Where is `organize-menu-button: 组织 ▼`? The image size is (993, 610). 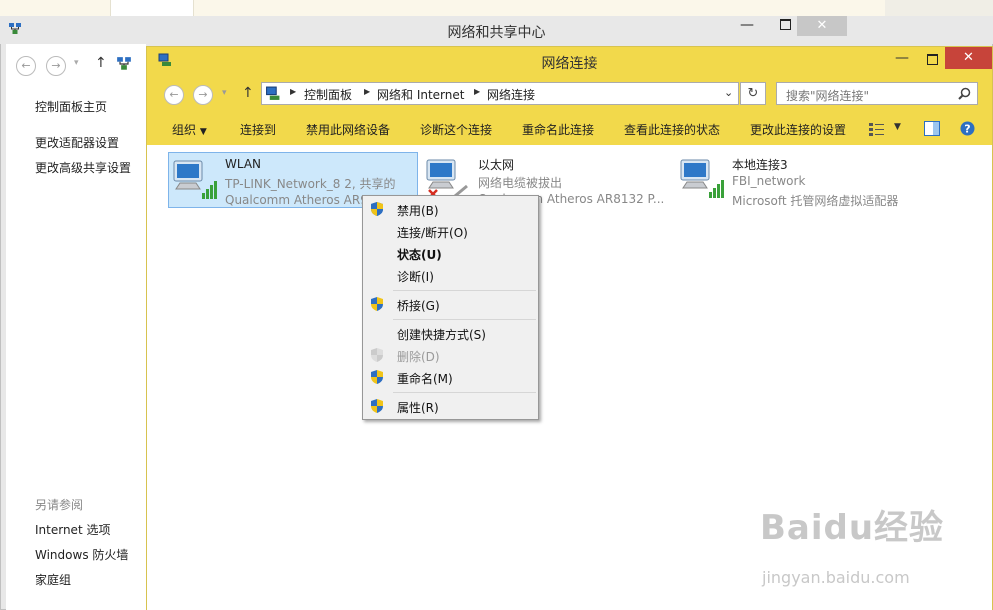
organize-menu-button: 组织 ▼ is located at coordinates (189, 129).